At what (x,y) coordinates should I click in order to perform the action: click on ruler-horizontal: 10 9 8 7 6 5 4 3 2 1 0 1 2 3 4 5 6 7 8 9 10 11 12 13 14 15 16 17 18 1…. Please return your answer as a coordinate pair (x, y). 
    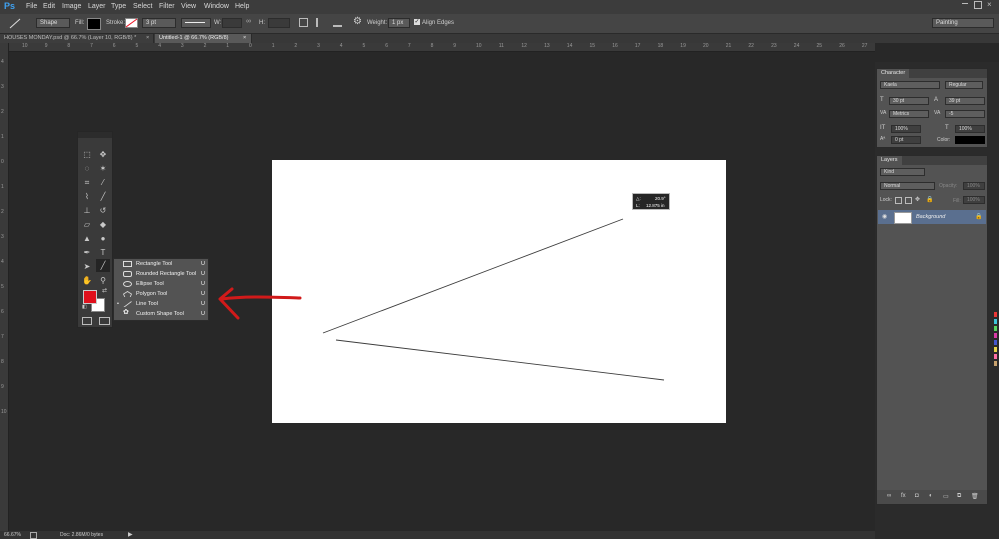
    Looking at the image, I should click on (441, 47).